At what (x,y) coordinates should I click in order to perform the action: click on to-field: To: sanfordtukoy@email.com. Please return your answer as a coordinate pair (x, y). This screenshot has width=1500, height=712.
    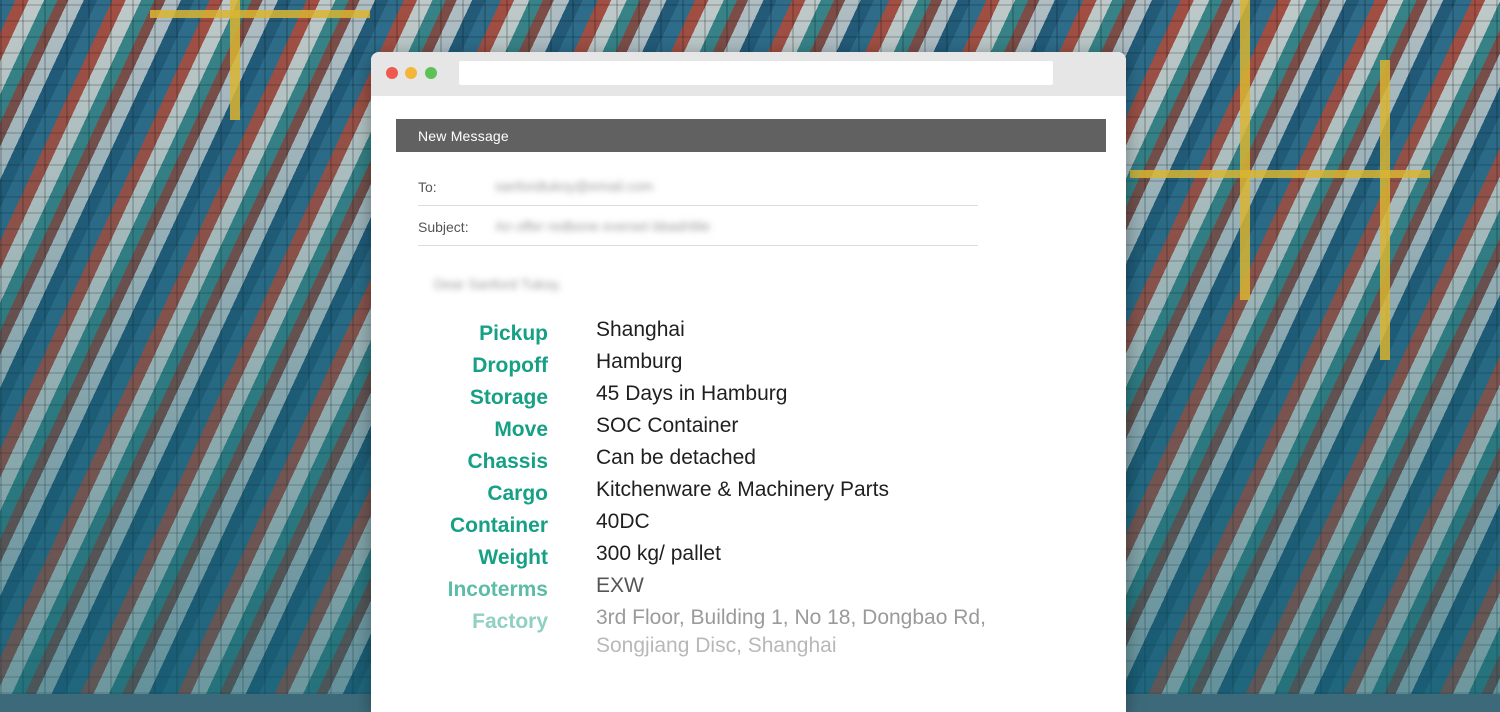
    Looking at the image, I should click on (698, 185).